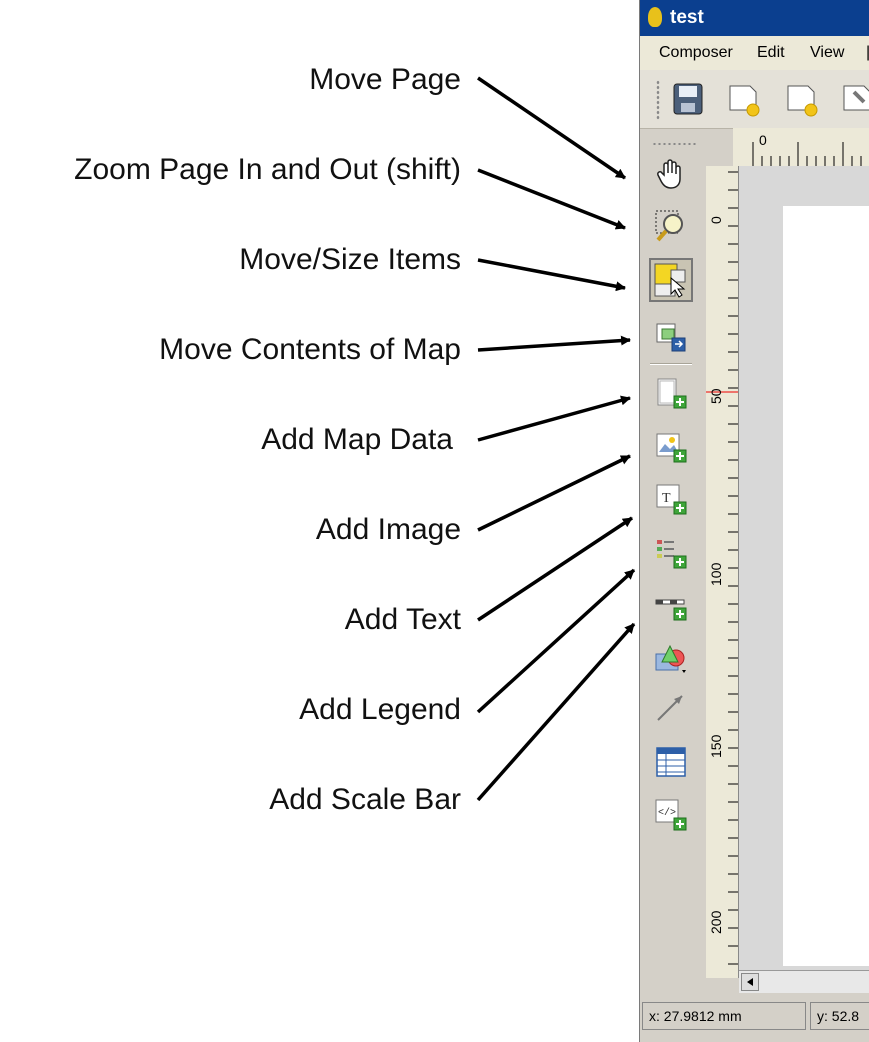 The width and height of the screenshot is (869, 1042). Describe the element at coordinates (554, 343) in the screenshot. I see `arrow-move-contents-of-map` at that location.